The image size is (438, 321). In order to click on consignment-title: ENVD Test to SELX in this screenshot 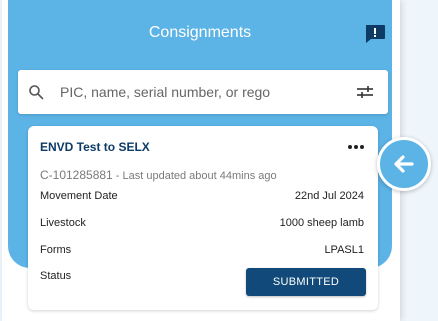, I will do `click(95, 147)`.